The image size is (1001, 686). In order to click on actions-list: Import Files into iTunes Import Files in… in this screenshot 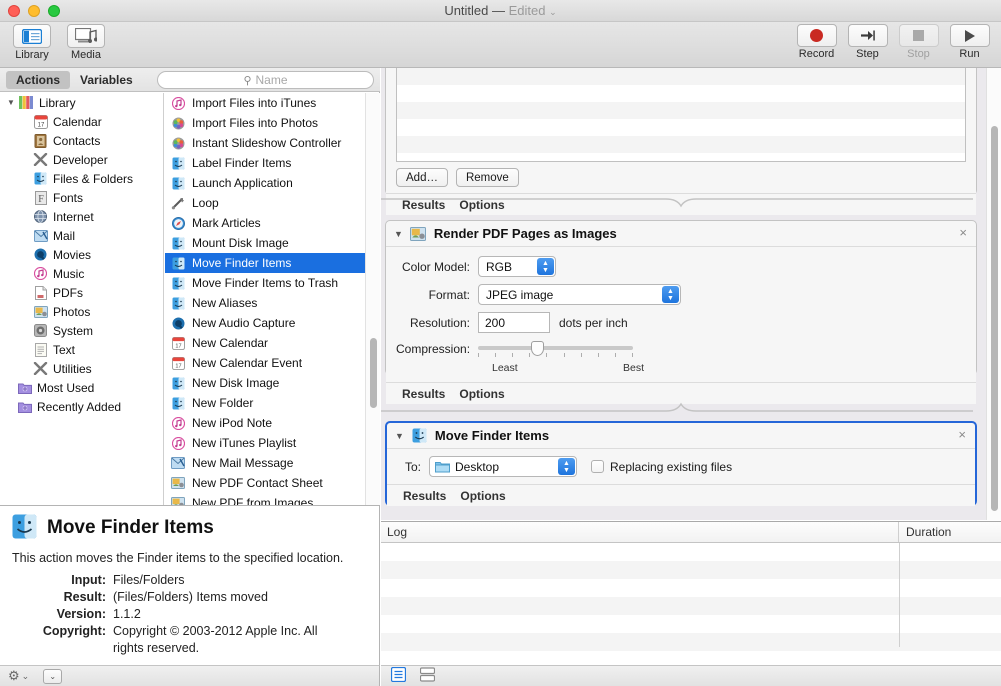, I will do `click(265, 299)`.